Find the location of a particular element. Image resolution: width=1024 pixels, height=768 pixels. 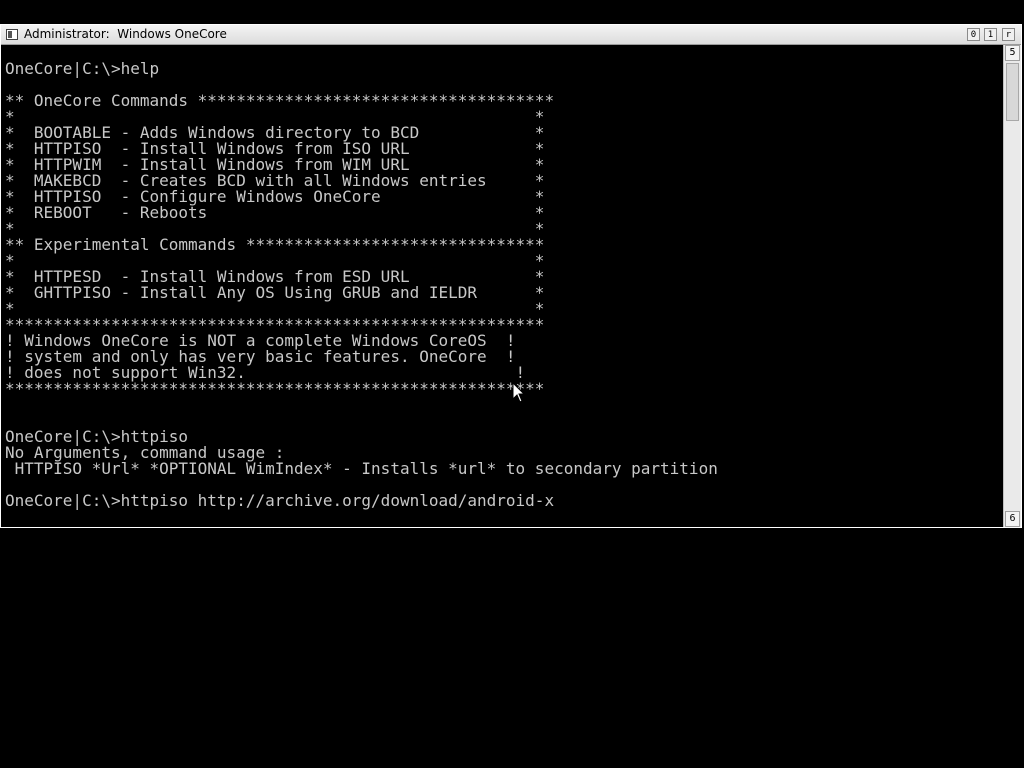

window-title: Administrator: Windows OneCore is located at coordinates (125, 34).